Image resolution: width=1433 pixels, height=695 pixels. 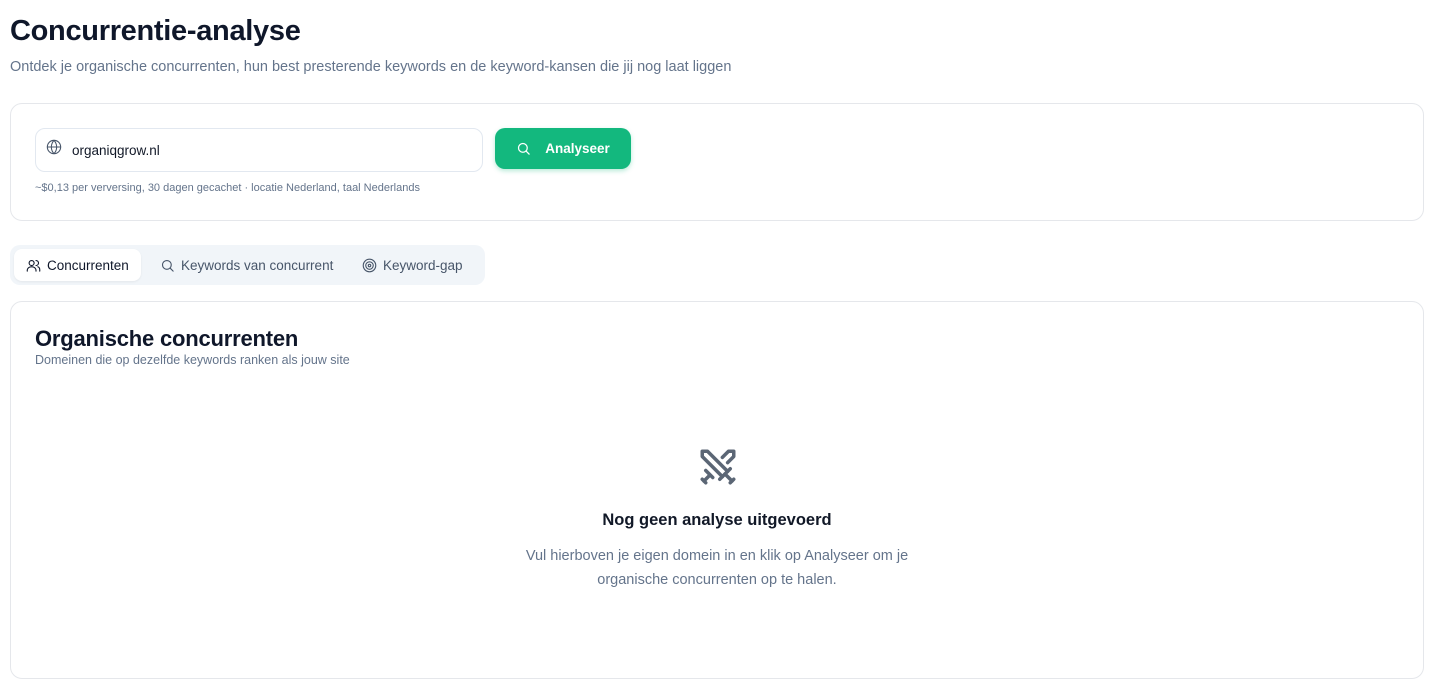 What do you see at coordinates (88, 265) in the screenshot?
I see `tab-concurrenten-label: Concurrenten` at bounding box center [88, 265].